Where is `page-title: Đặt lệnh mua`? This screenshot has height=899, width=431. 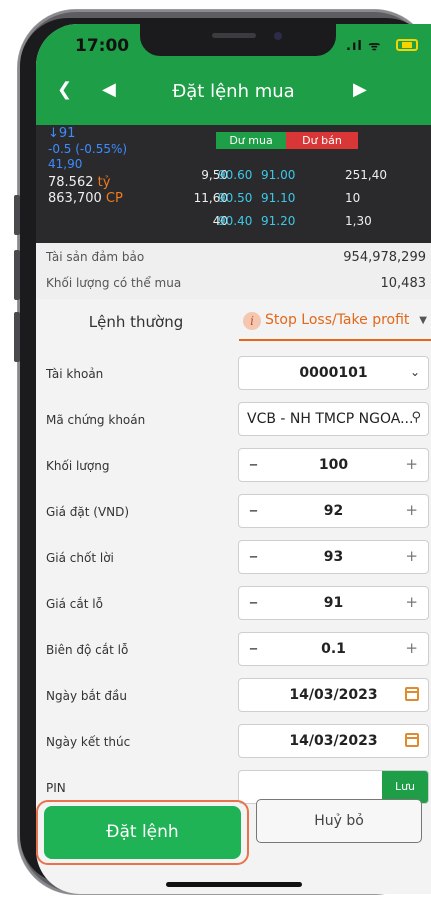 page-title: Đặt lệnh mua is located at coordinates (233, 91).